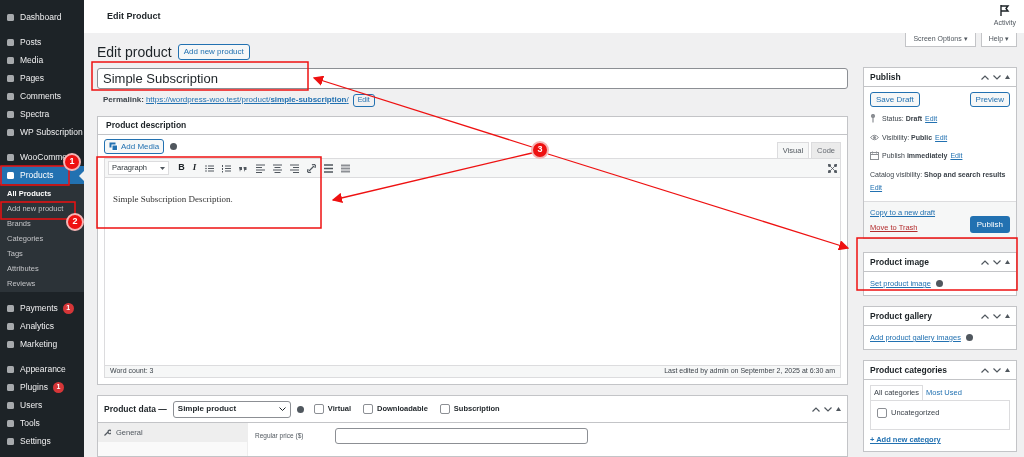  What do you see at coordinates (900, 262) in the screenshot?
I see `panel-title: Product image` at bounding box center [900, 262].